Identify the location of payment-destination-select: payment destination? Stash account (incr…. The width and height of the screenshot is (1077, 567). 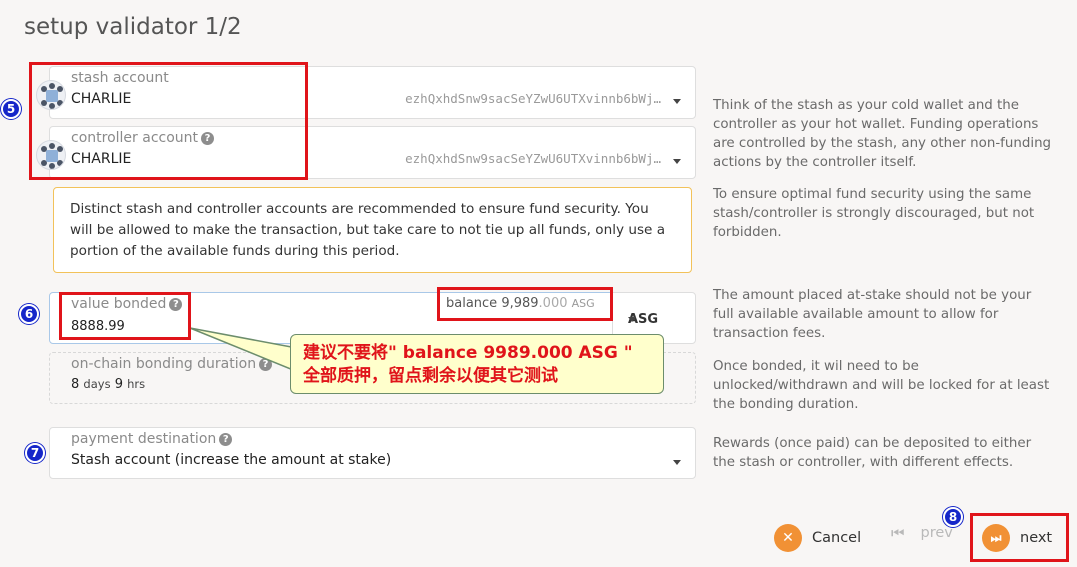
(372, 453).